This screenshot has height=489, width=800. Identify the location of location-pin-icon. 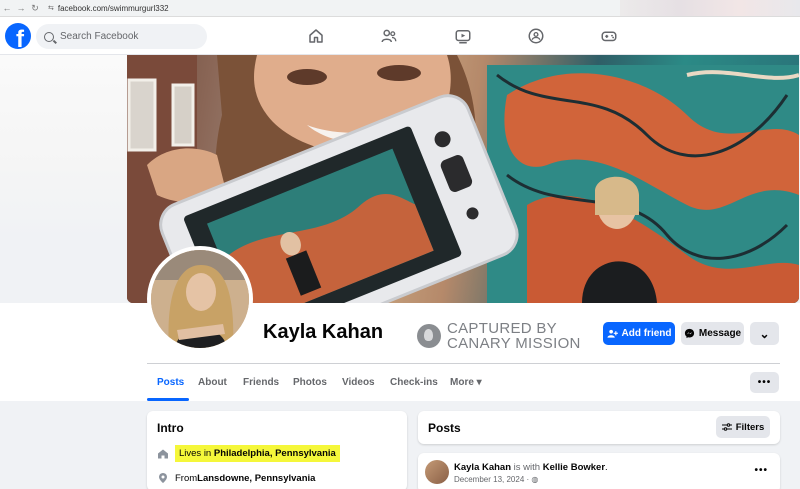
(163, 478).